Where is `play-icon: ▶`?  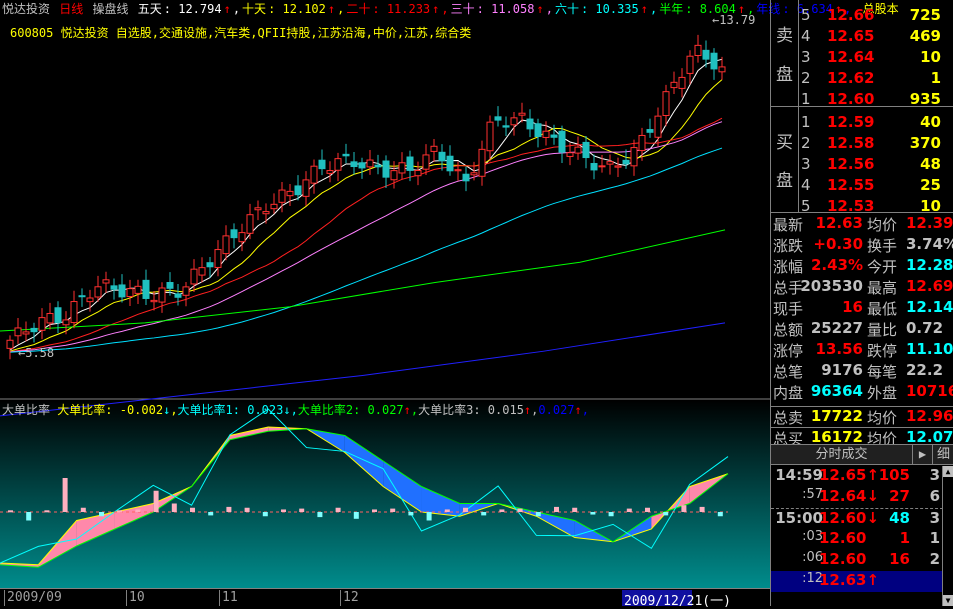 play-icon: ▶ is located at coordinates (923, 454).